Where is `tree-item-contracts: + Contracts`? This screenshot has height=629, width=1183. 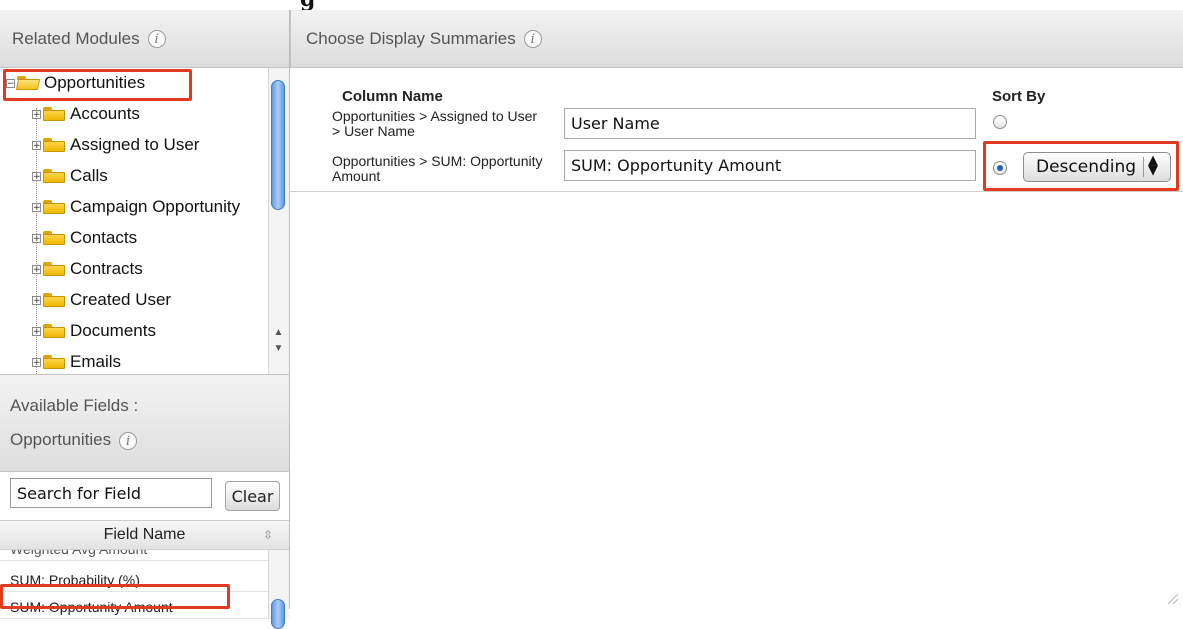 tree-item-contracts: + Contracts is located at coordinates (87, 269).